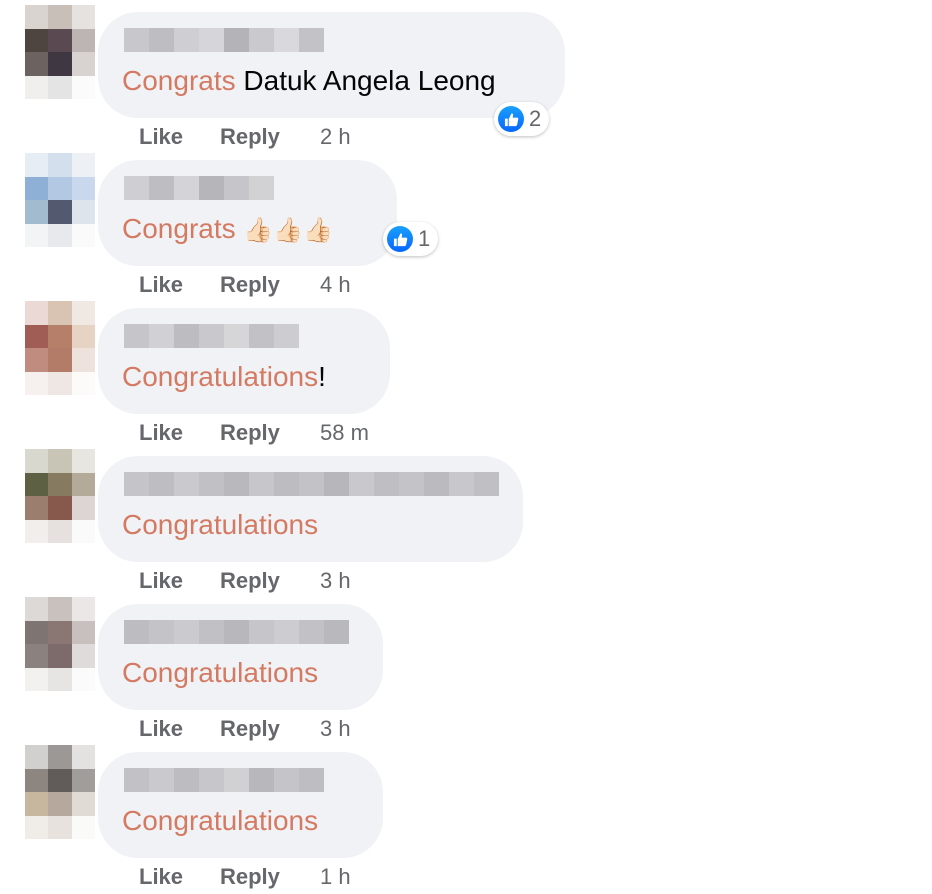 The image size is (932, 894). Describe the element at coordinates (344, 433) in the screenshot. I see `timestamp: 58 m` at that location.